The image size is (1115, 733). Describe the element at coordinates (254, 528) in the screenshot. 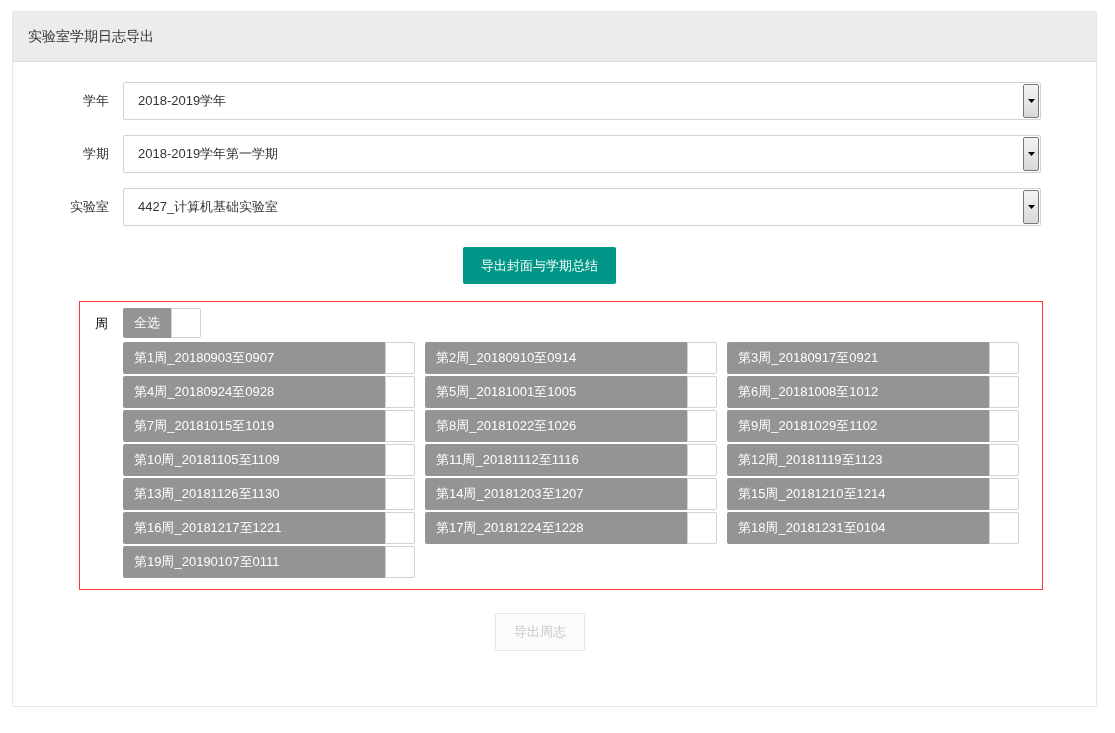

I see `week-option-label: 第16周_20181217至1221` at that location.